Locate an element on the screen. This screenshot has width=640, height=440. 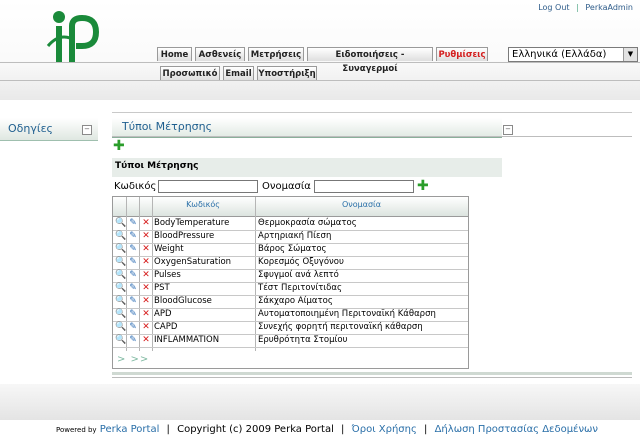
code-cell: BloodGlucose is located at coordinates (183, 301).